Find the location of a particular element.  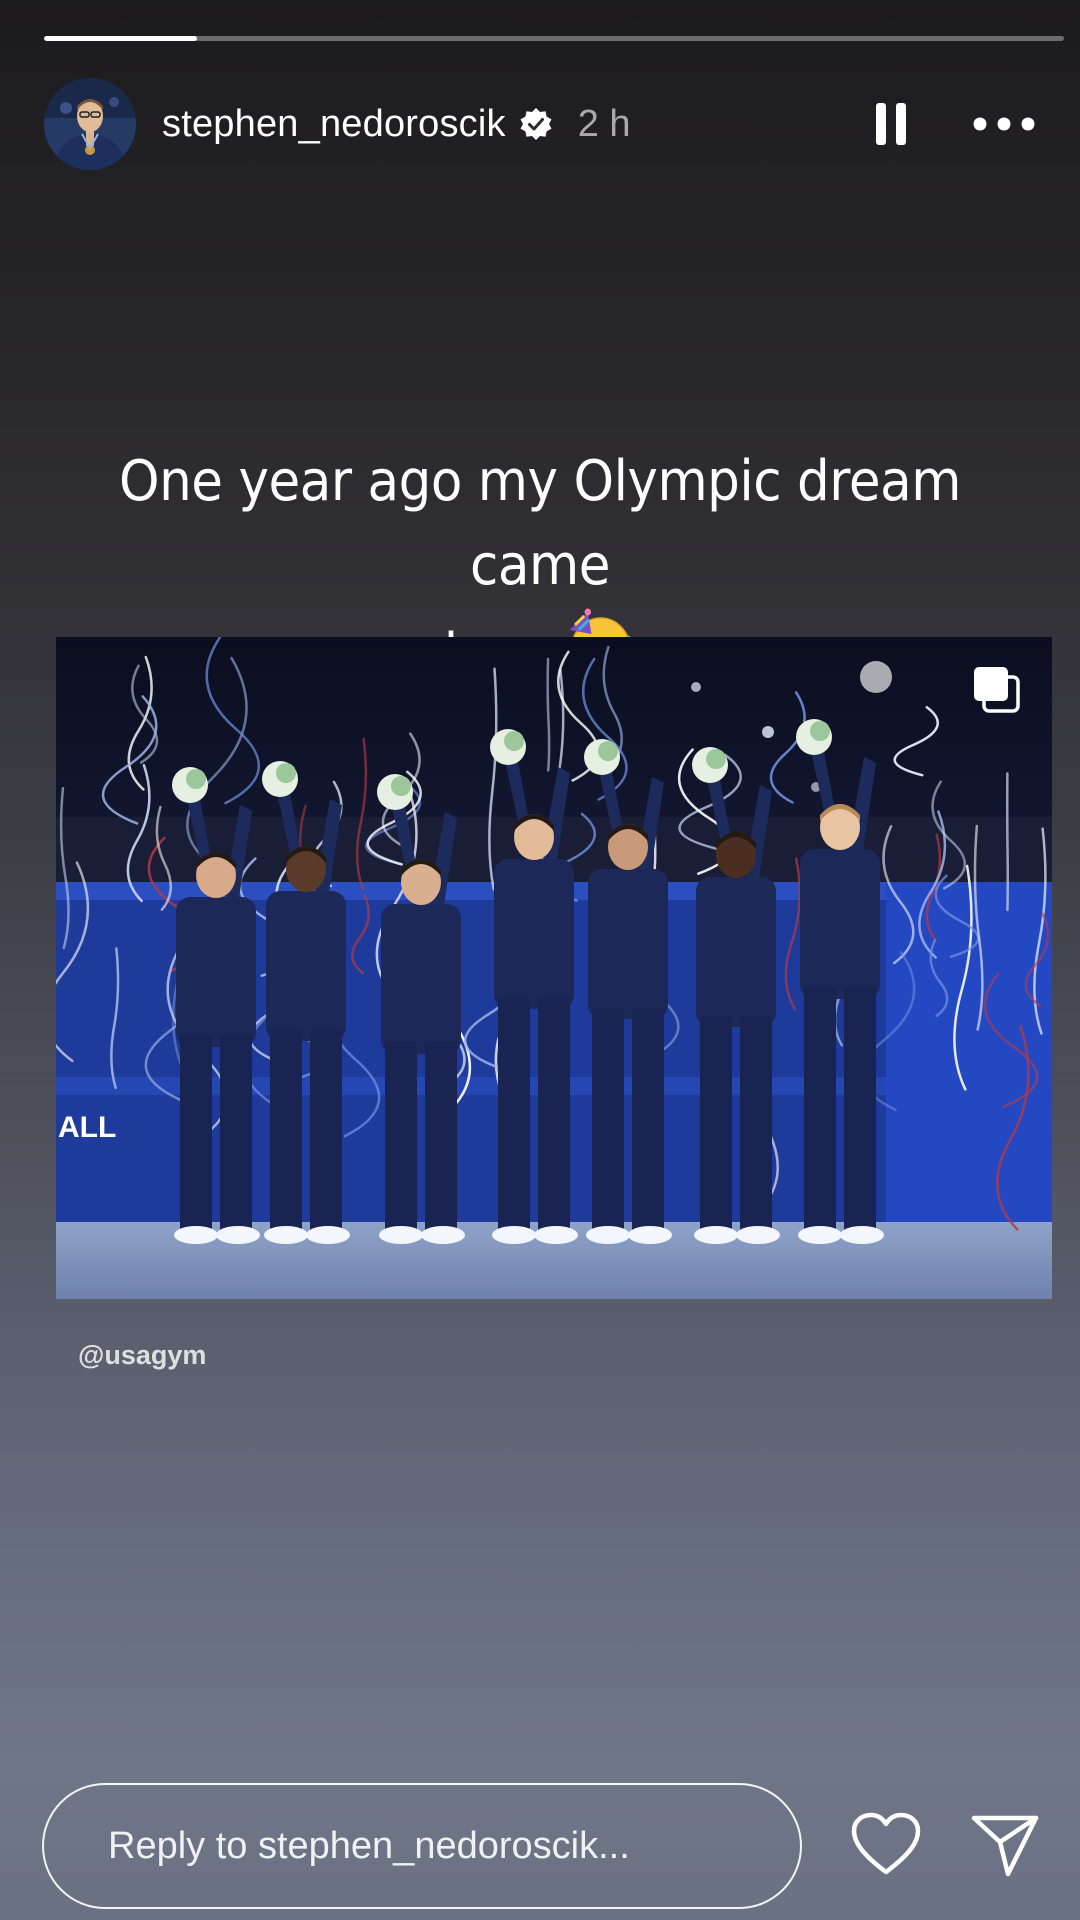

like-button is located at coordinates (886, 1845).